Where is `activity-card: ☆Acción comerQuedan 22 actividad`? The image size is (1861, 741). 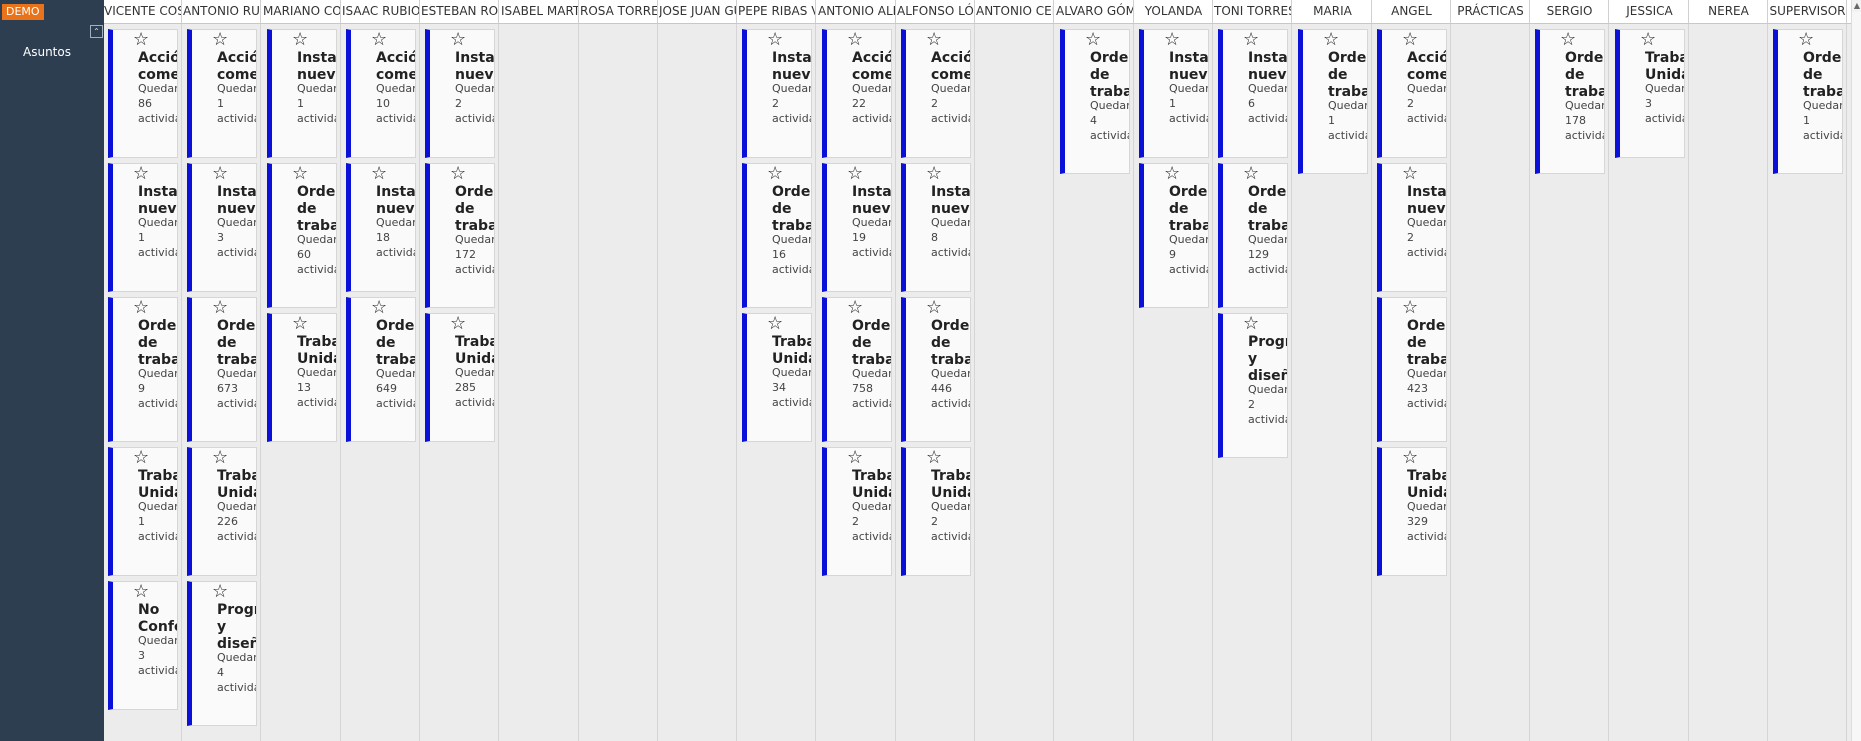
activity-card: ☆Acción comerQuedan 22 actividad is located at coordinates (857, 93).